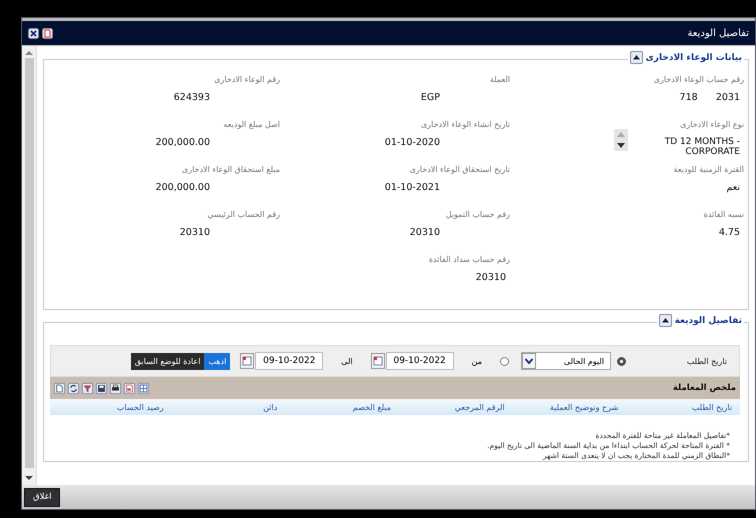  I want to click on section-title: بيانات الوعاء الادخارى, so click(694, 57).